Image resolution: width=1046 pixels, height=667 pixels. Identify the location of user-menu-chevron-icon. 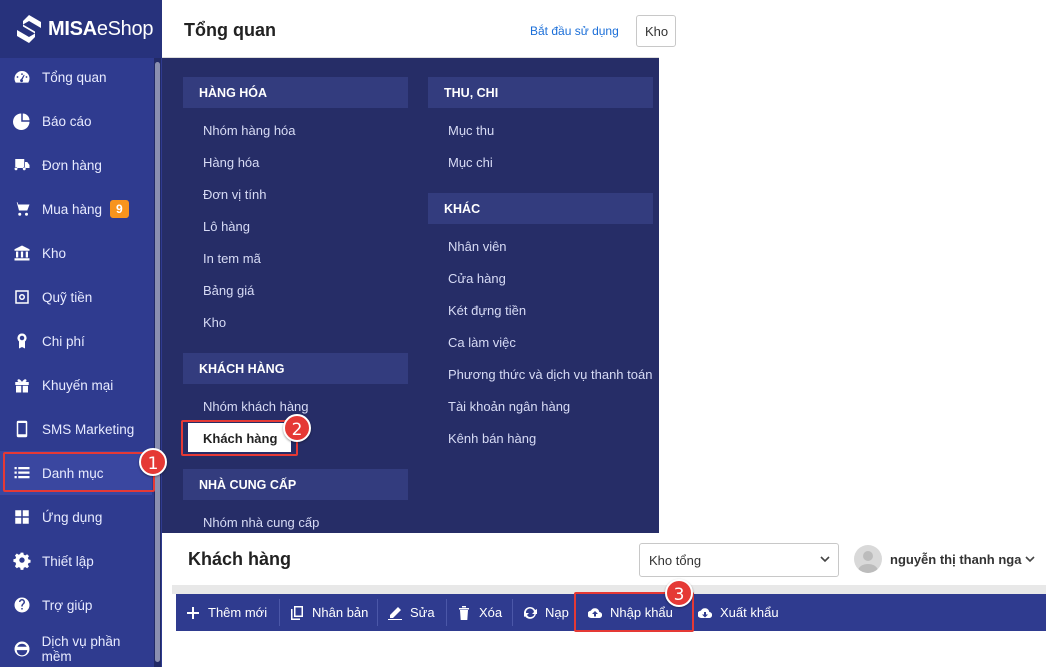
(1030, 559).